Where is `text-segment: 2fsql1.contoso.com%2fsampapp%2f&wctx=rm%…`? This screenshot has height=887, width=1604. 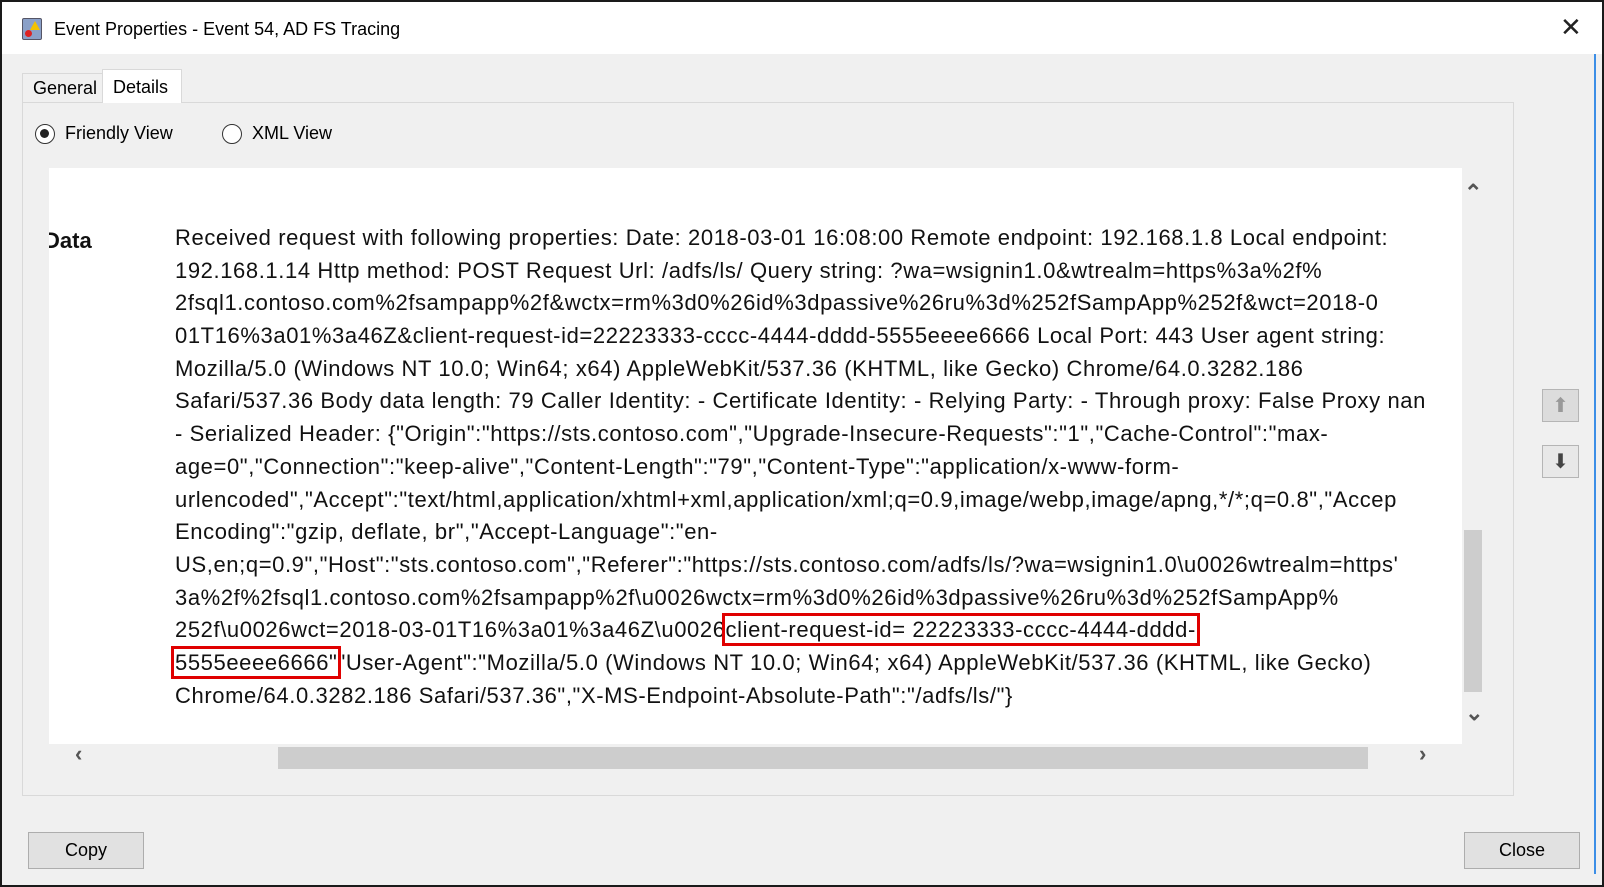
text-segment: 2fsql1.contoso.com%2fsampapp%2f&wctx=rm%… is located at coordinates (777, 303).